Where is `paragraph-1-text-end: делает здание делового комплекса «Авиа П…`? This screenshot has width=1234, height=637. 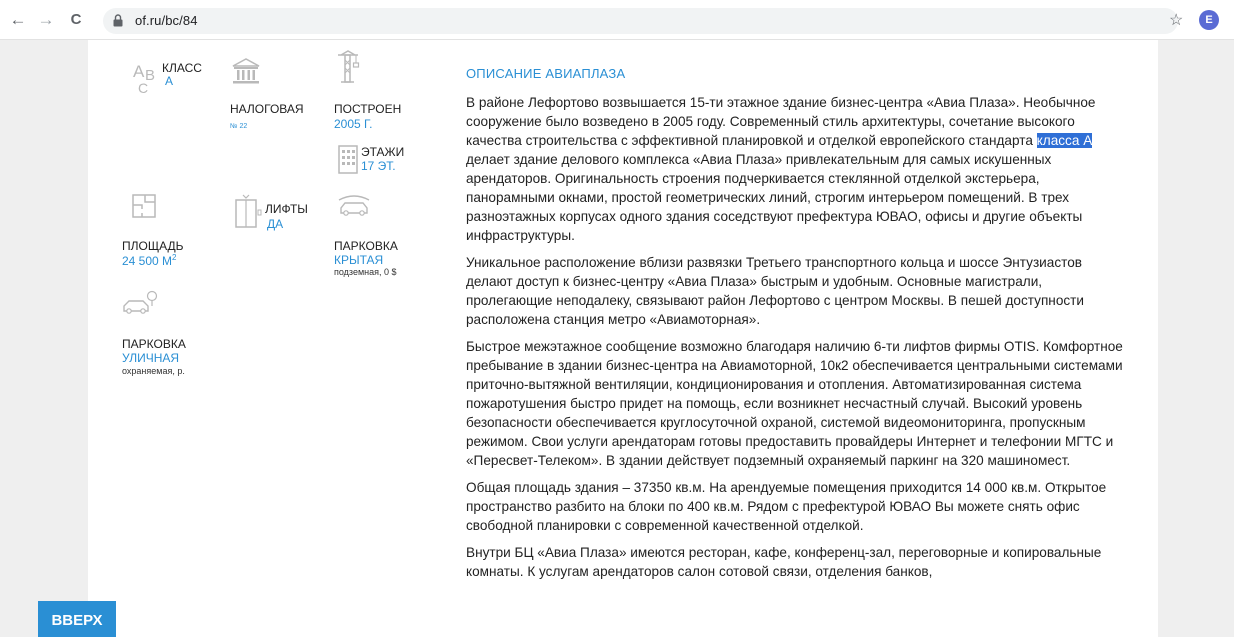
paragraph-1-text-end: делает здание делового комплекса «Авиа П… is located at coordinates (774, 197).